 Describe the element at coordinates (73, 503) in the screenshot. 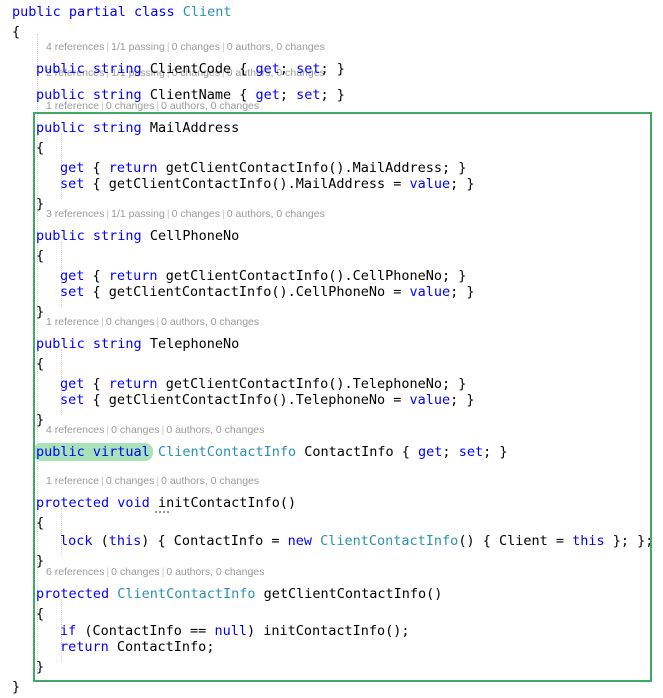

I see `code-token: protected` at that location.